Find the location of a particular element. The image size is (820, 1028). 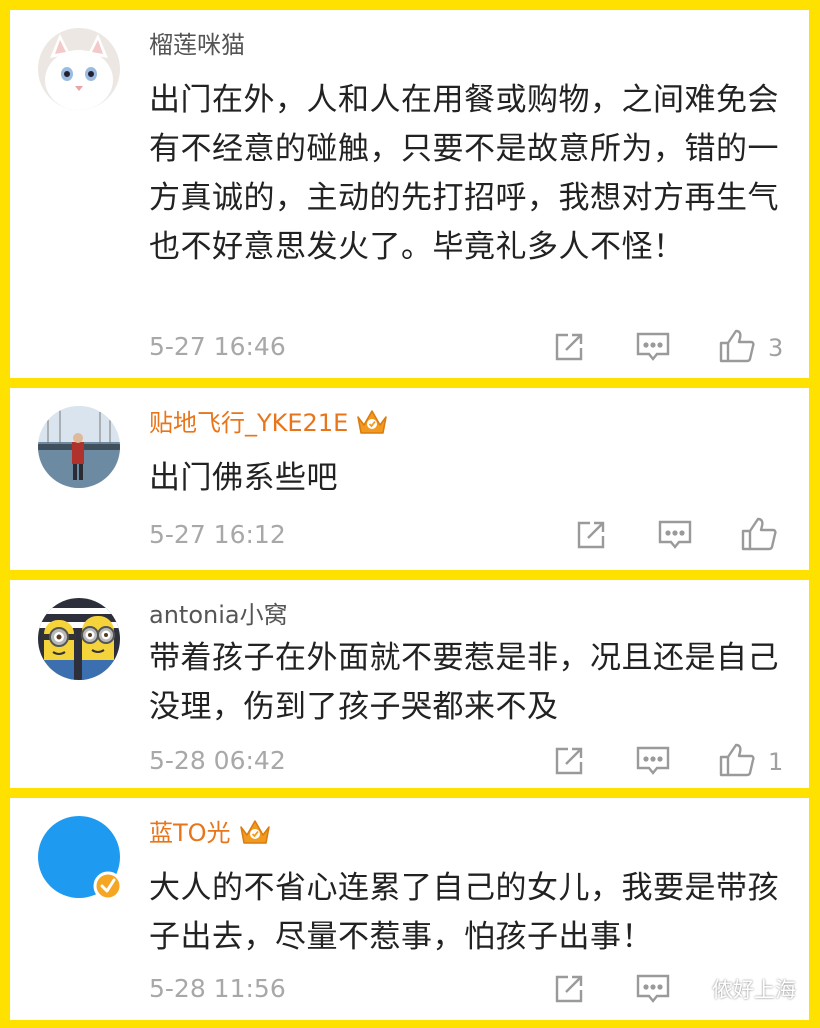

username: 蓝TO光 is located at coordinates (210, 835).